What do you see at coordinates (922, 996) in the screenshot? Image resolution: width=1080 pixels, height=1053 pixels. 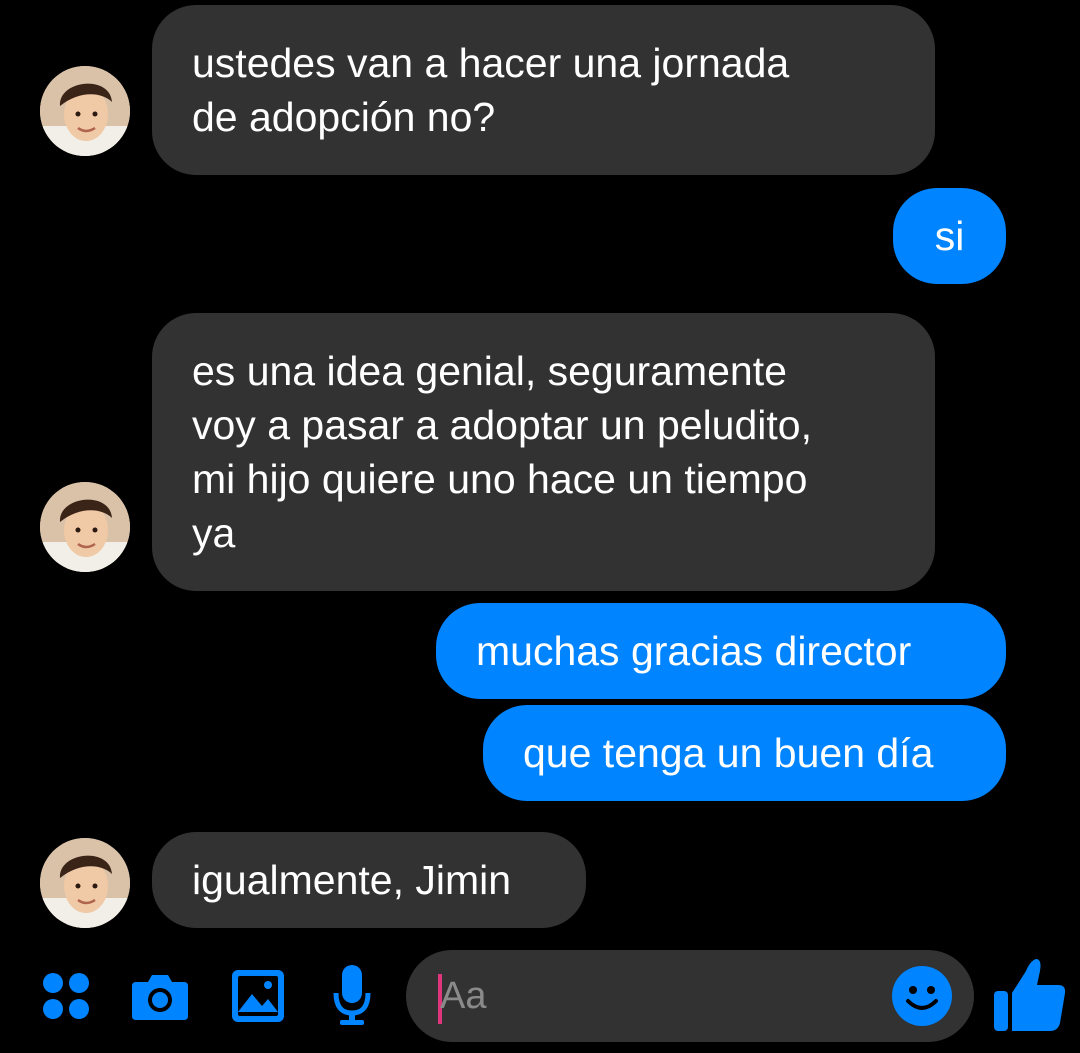 I see `emoji-icon` at bounding box center [922, 996].